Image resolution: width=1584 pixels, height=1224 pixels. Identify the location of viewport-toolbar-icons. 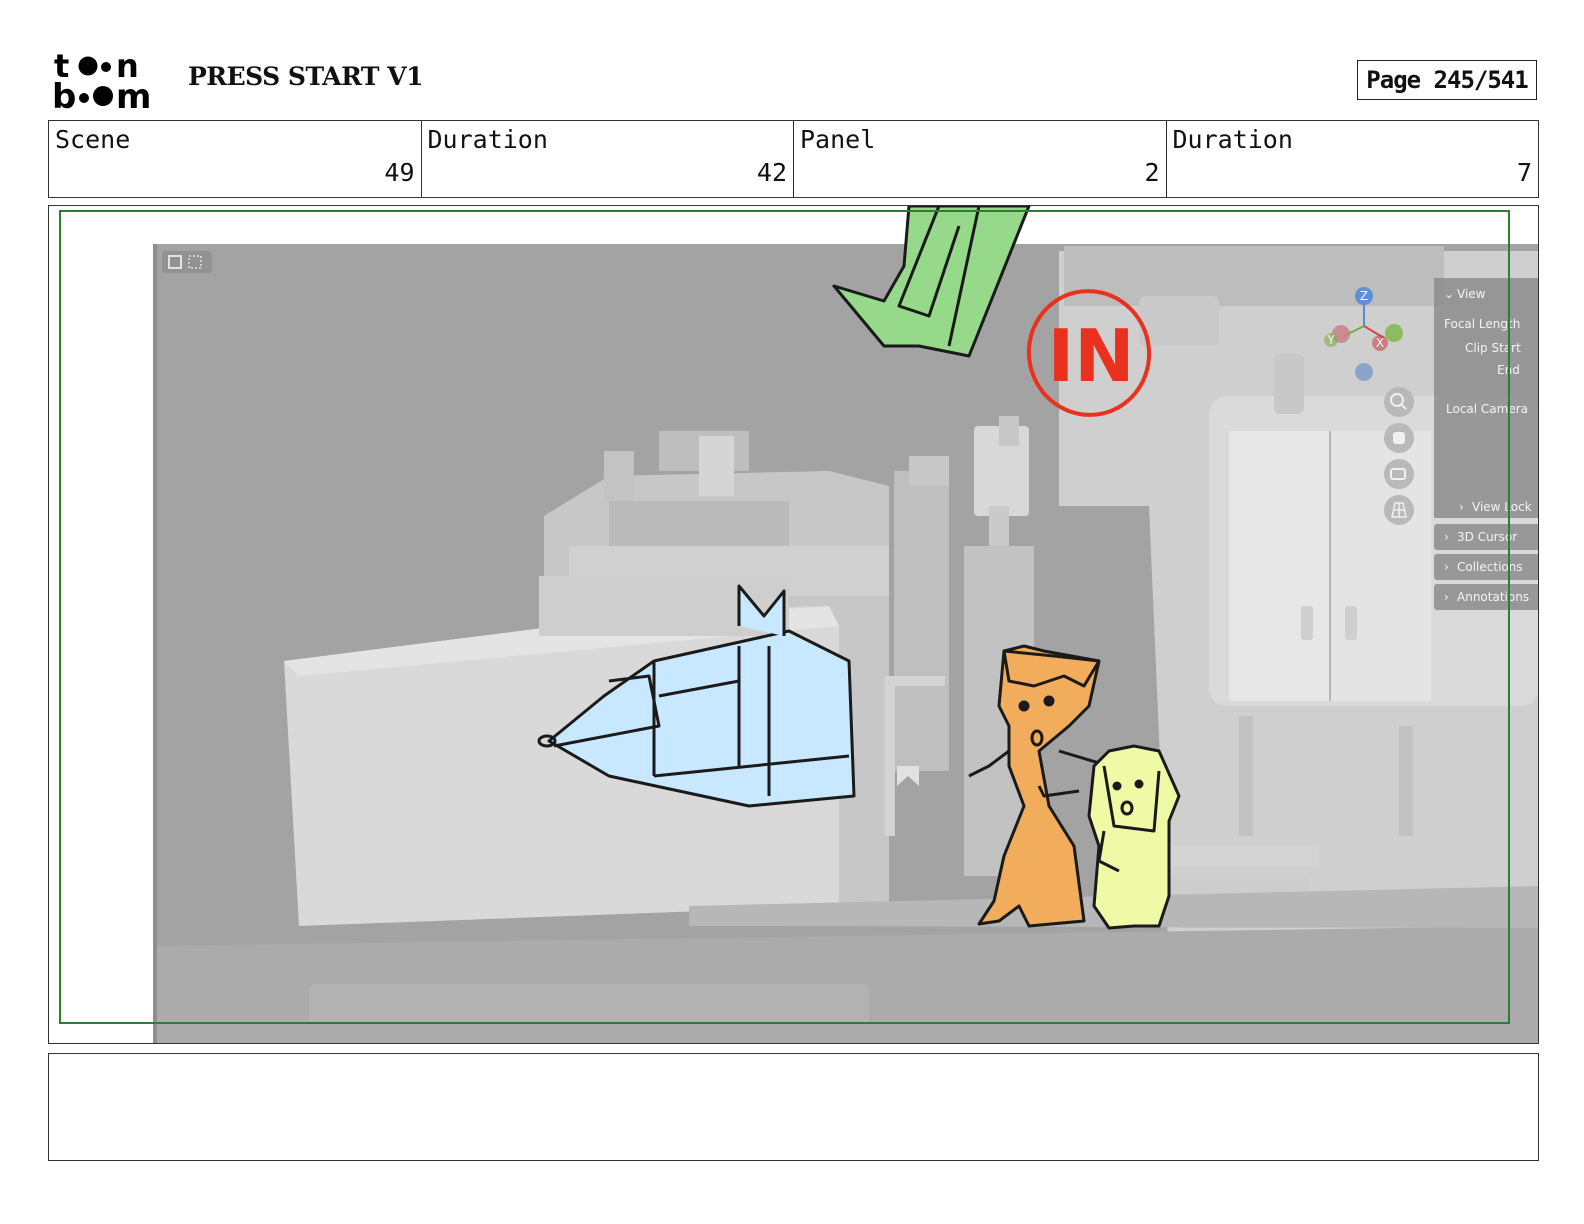
(187, 262).